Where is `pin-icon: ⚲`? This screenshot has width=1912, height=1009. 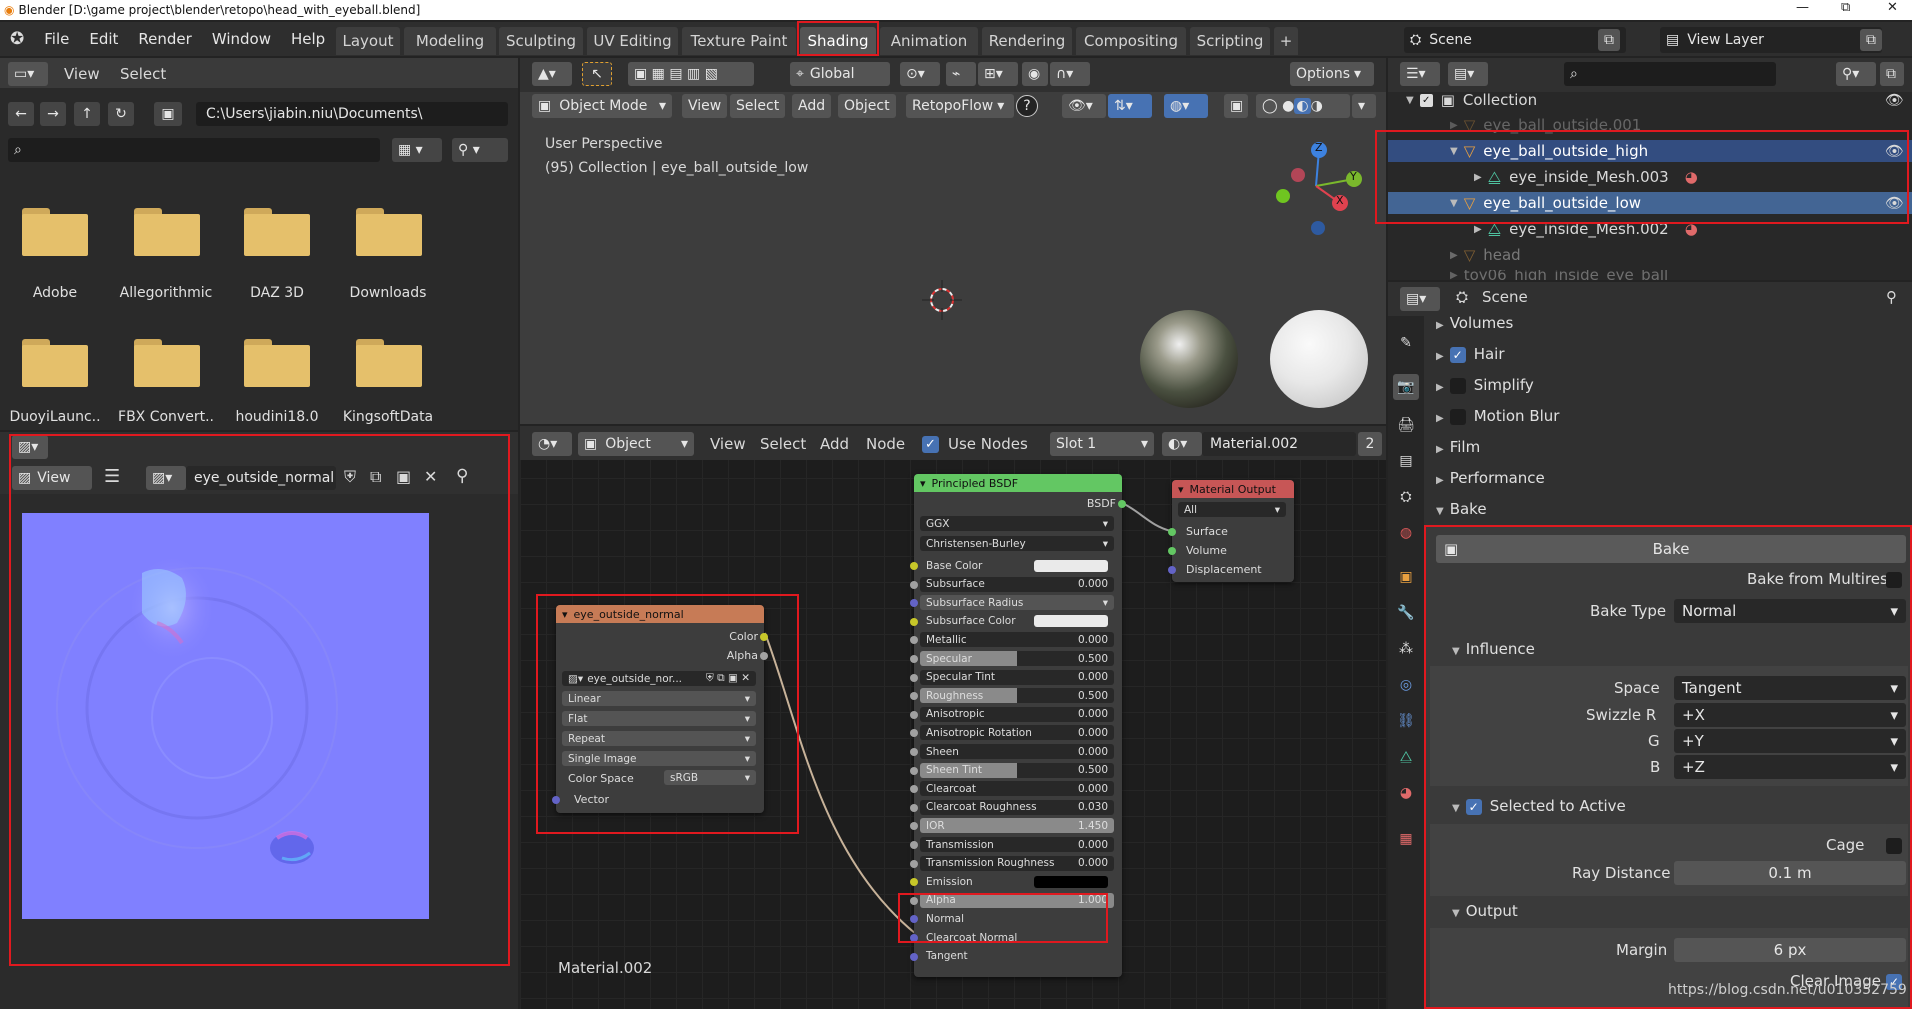
pin-icon: ⚲ is located at coordinates (462, 476).